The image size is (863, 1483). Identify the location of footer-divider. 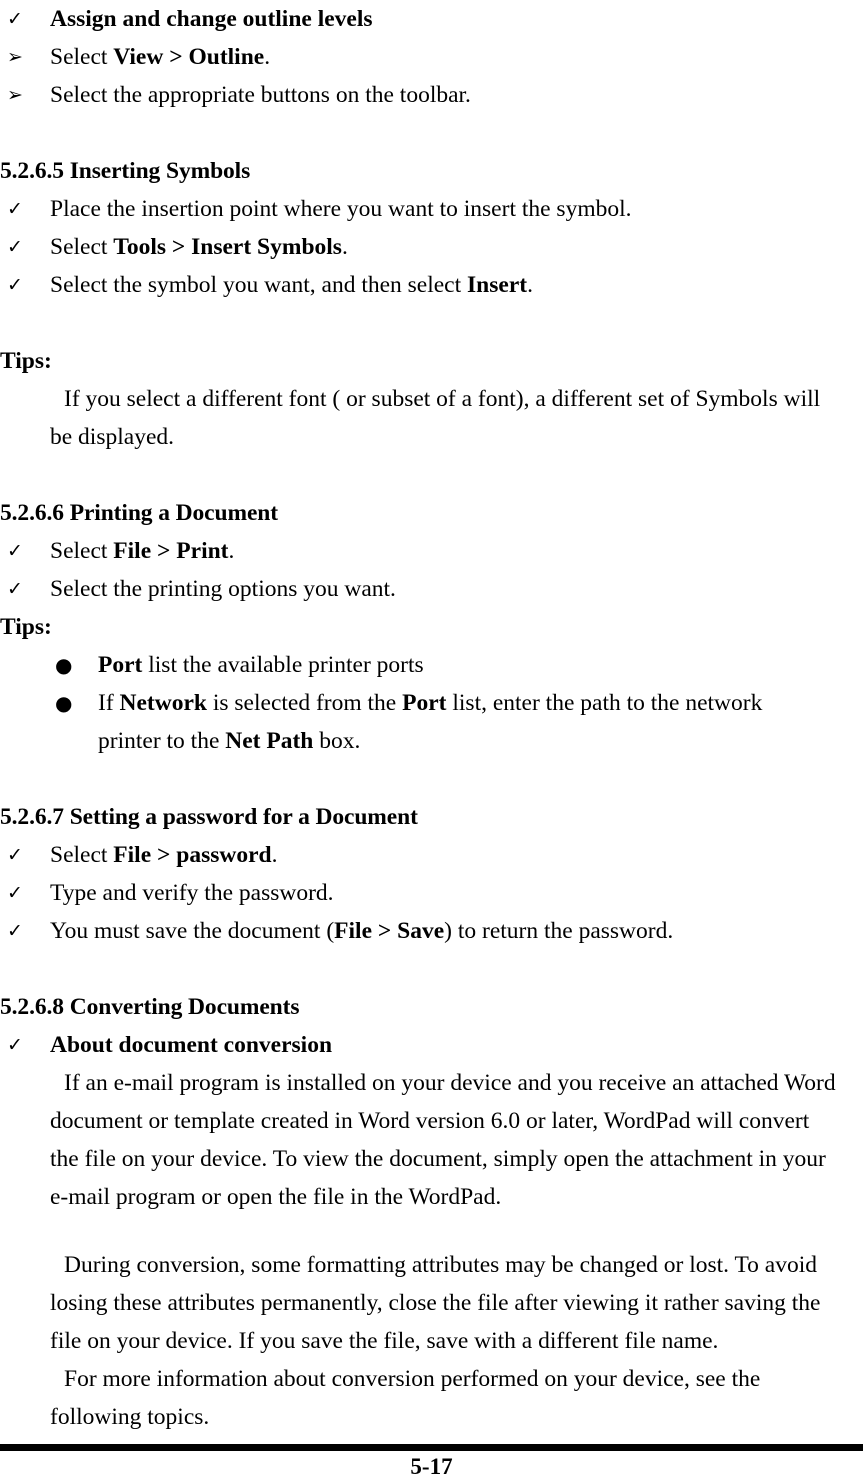
(431, 1447).